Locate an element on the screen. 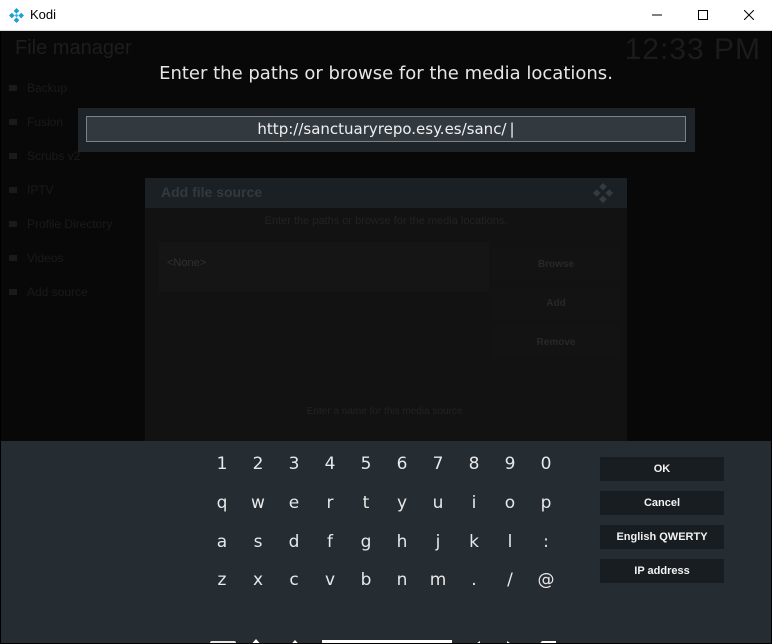 Image resolution: width=772 pixels, height=644 pixels. path-input: http://sanctuaryrepo.esy.es/sanc/| is located at coordinates (386, 129).